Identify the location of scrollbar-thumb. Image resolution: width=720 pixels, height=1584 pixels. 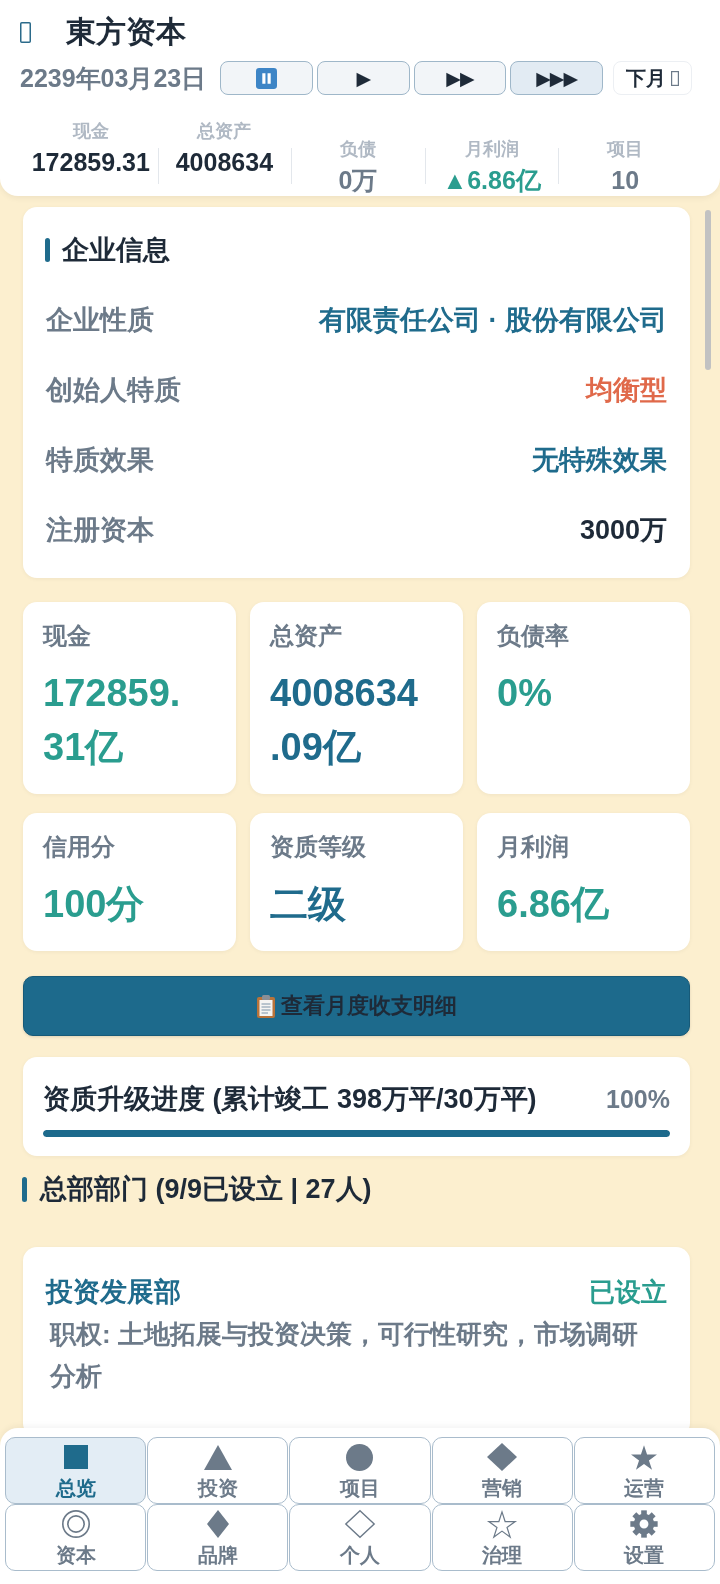
(708, 290).